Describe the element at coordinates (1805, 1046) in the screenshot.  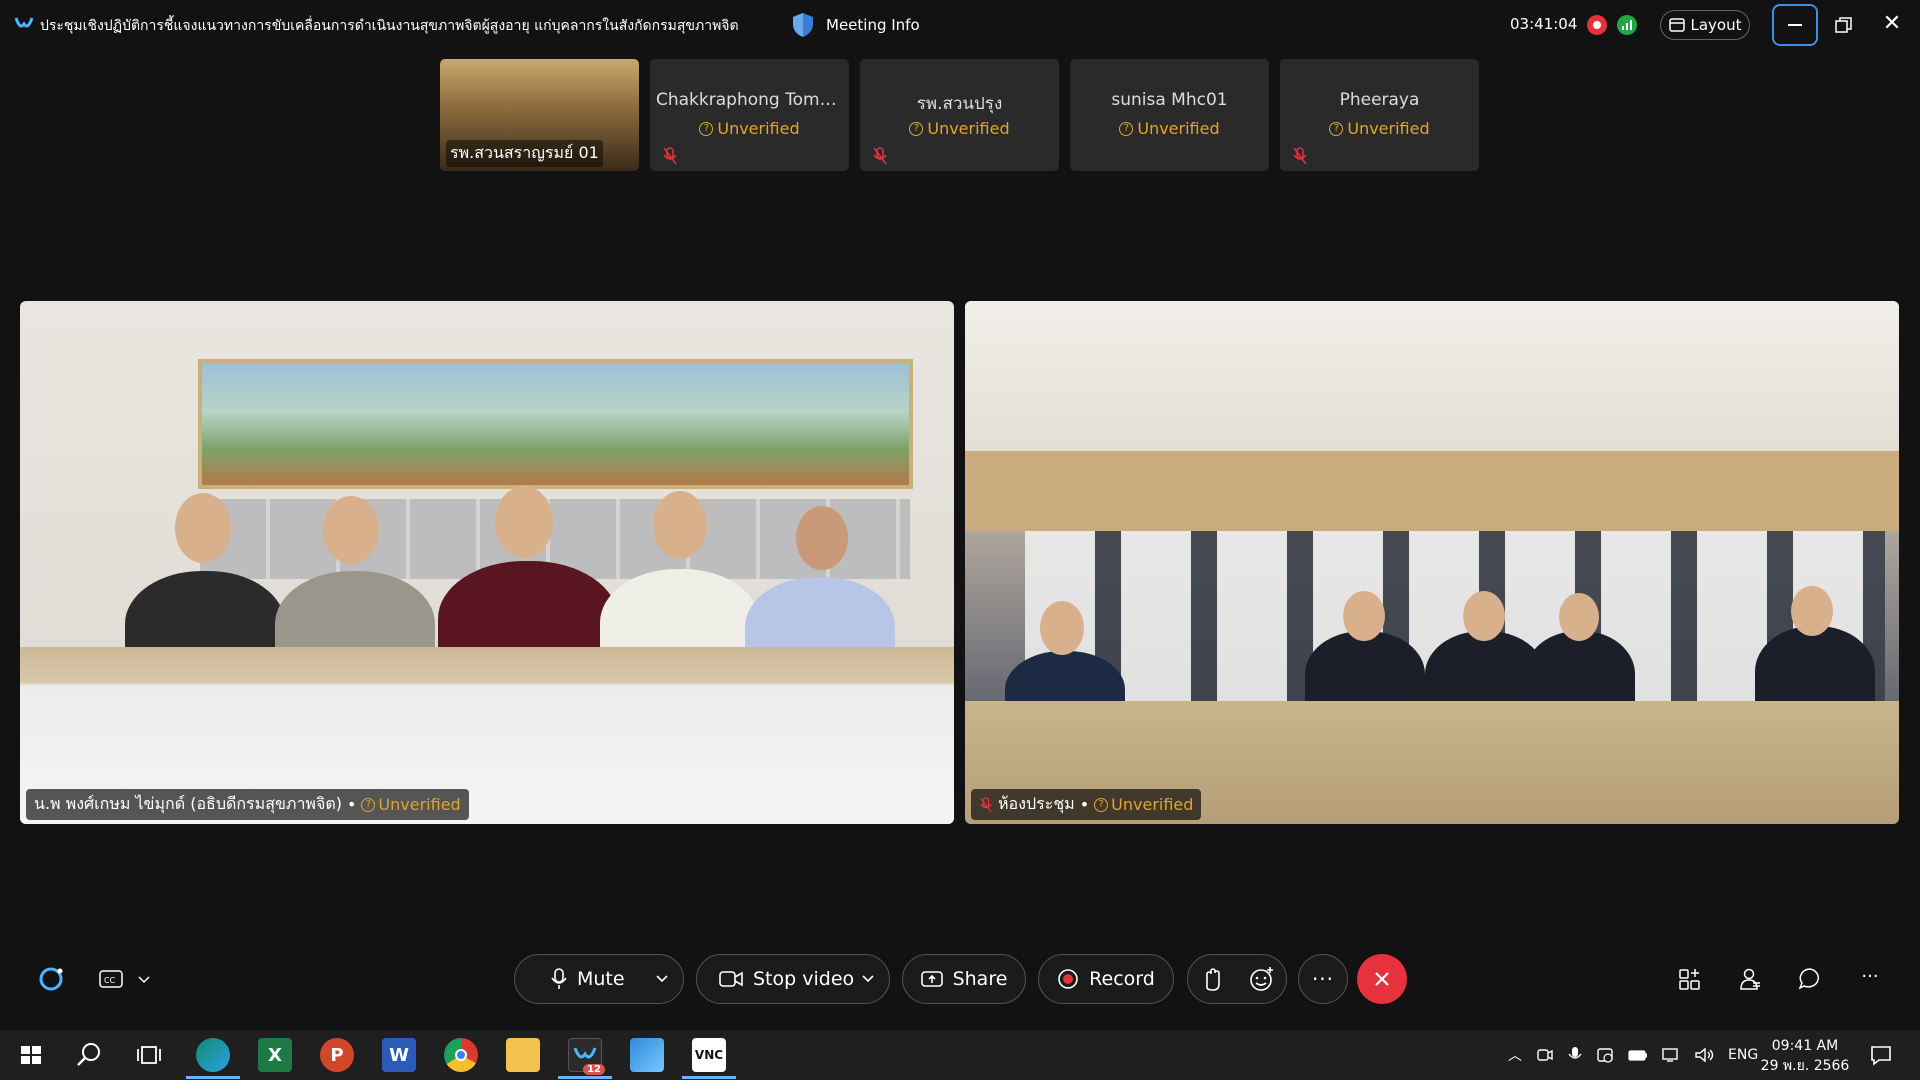
I see `clock-time: 09:41 AM` at that location.